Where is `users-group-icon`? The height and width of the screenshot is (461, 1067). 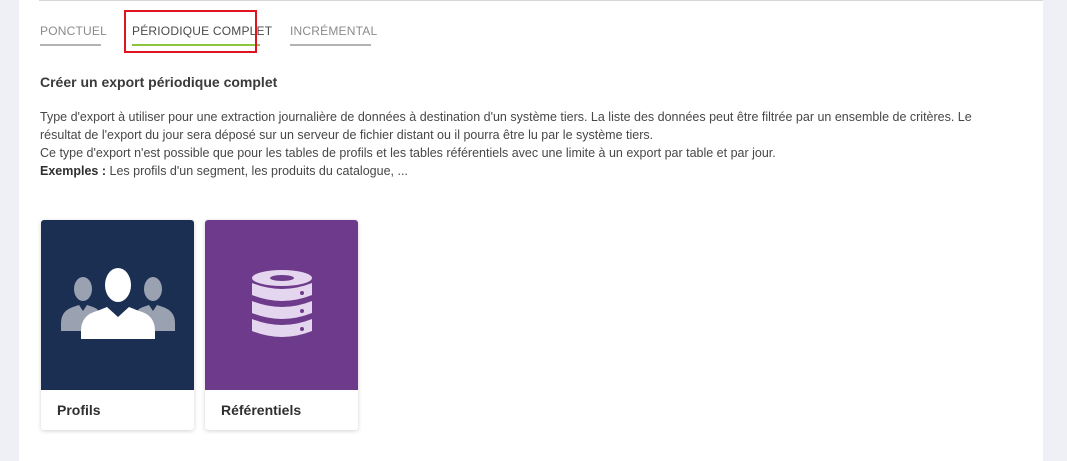
users-group-icon is located at coordinates (117, 303).